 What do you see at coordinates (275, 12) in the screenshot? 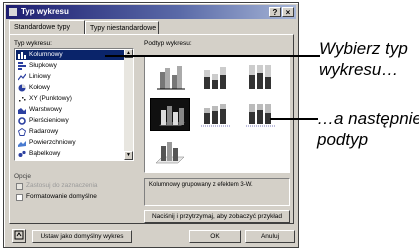
I see `help-button: ?` at bounding box center [275, 12].